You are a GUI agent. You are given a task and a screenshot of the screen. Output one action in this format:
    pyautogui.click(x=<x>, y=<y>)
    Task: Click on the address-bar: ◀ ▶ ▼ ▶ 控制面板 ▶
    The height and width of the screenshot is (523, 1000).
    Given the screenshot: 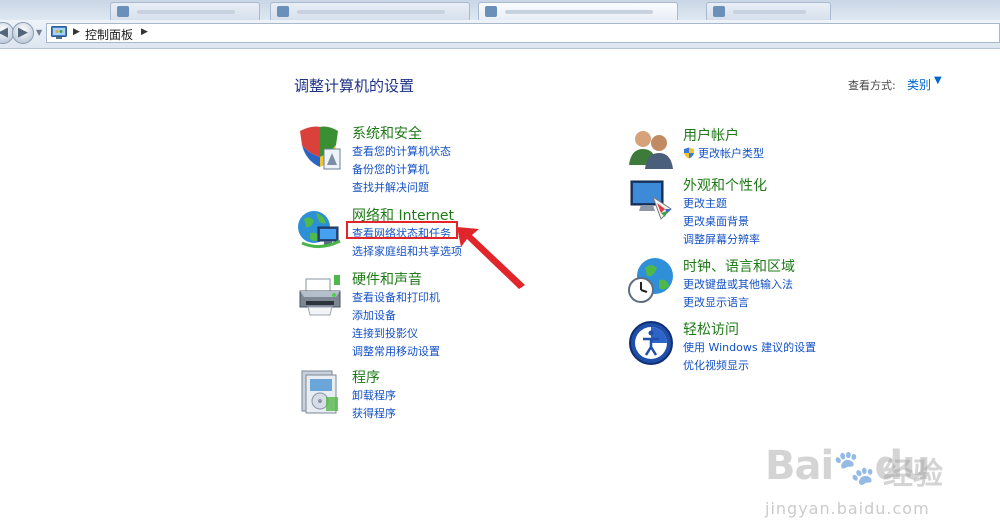 What is the action you would take?
    pyautogui.click(x=500, y=34)
    